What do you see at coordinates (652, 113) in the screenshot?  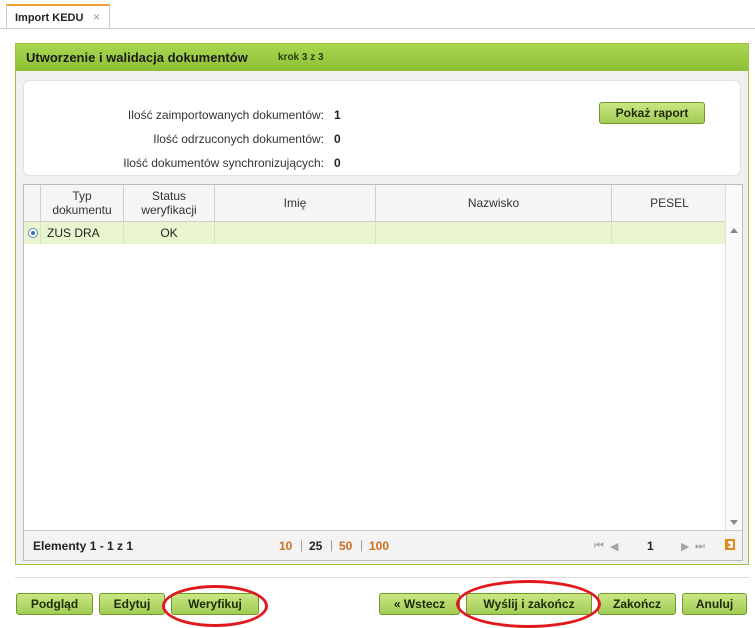 I see `show-report-button: Pokaż raport` at bounding box center [652, 113].